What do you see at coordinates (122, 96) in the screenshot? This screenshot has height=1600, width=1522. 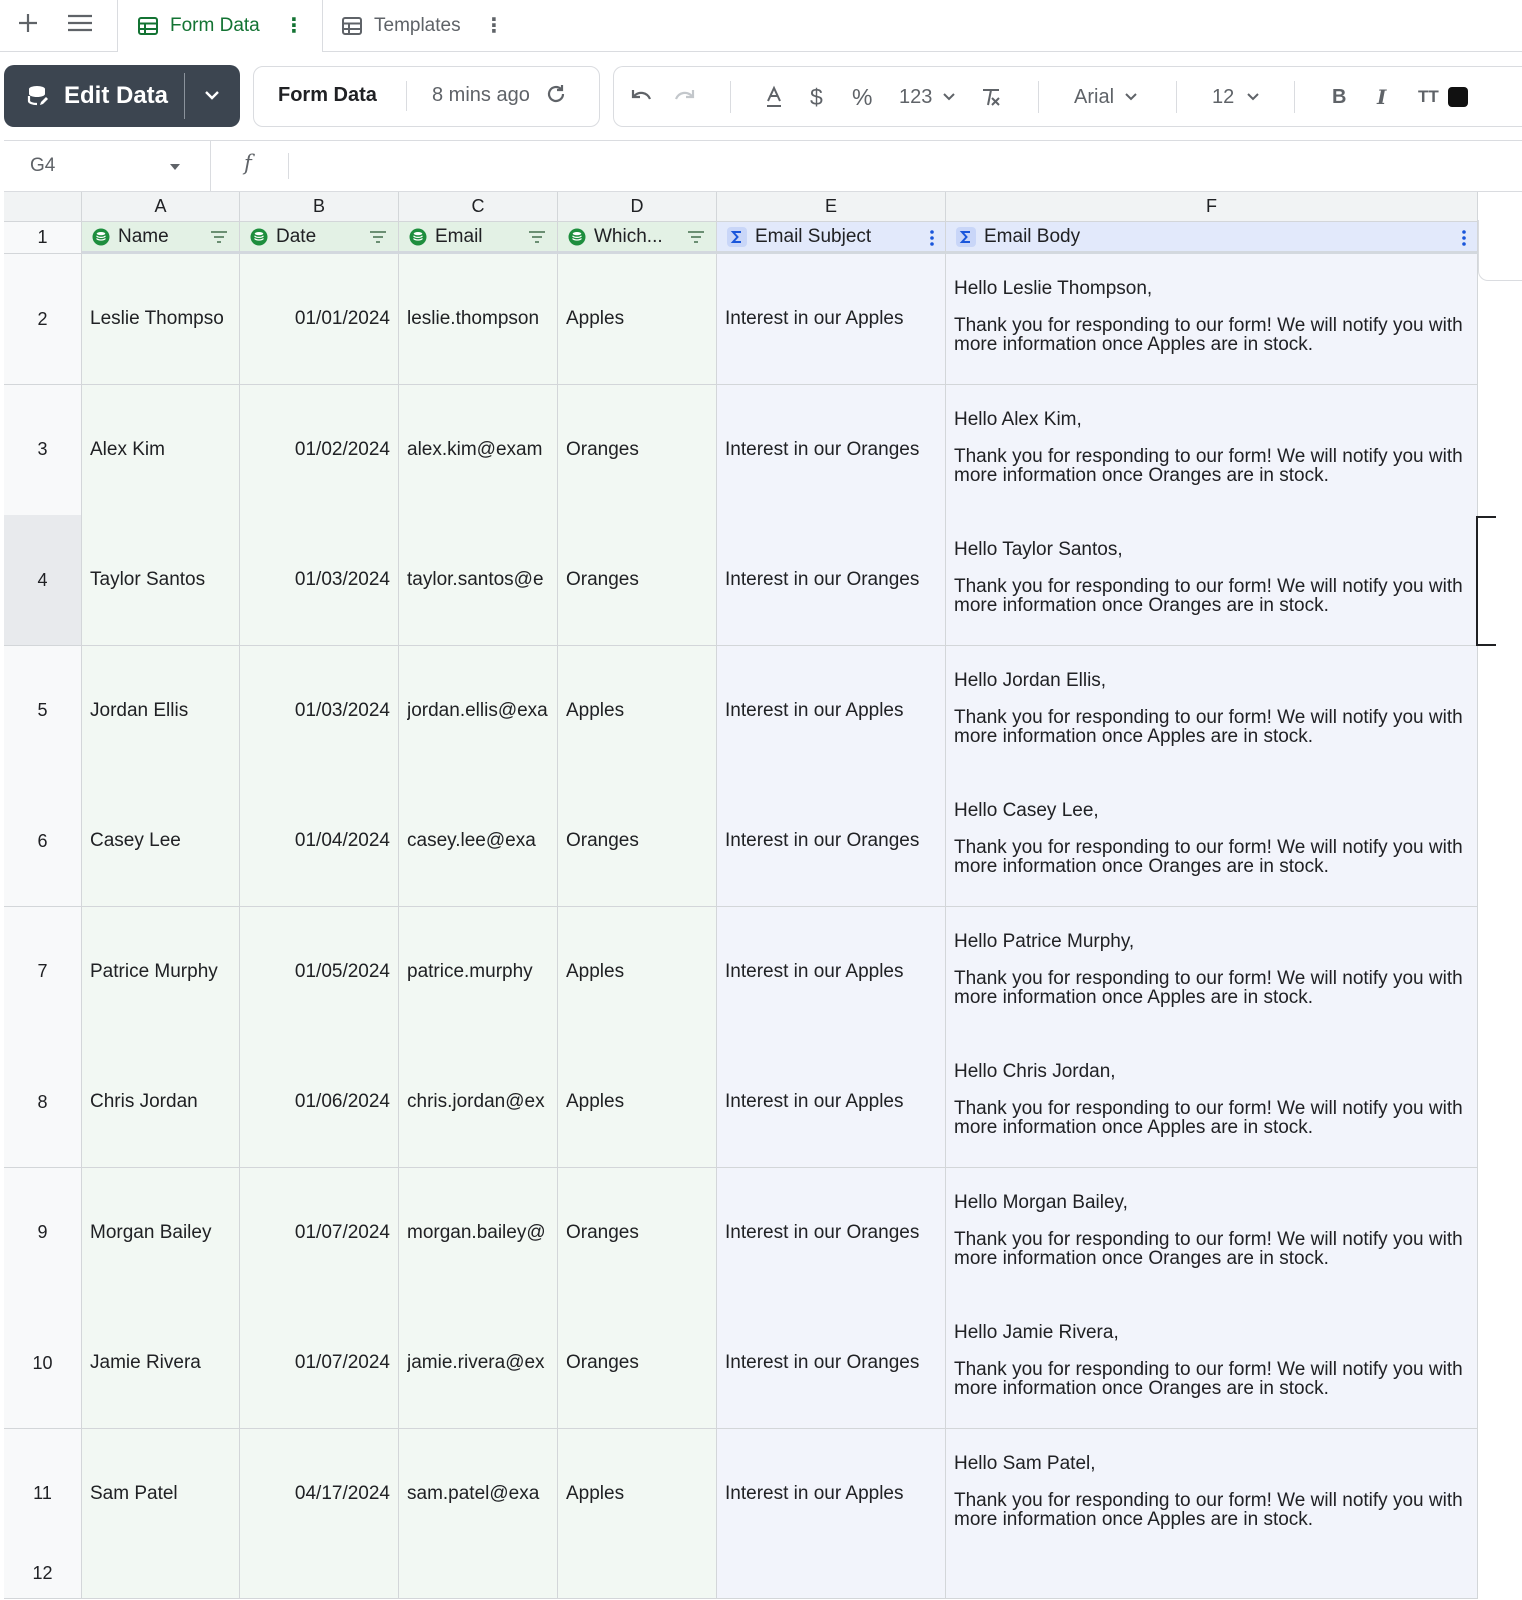 I see `edit-data-button: Edit Data` at bounding box center [122, 96].